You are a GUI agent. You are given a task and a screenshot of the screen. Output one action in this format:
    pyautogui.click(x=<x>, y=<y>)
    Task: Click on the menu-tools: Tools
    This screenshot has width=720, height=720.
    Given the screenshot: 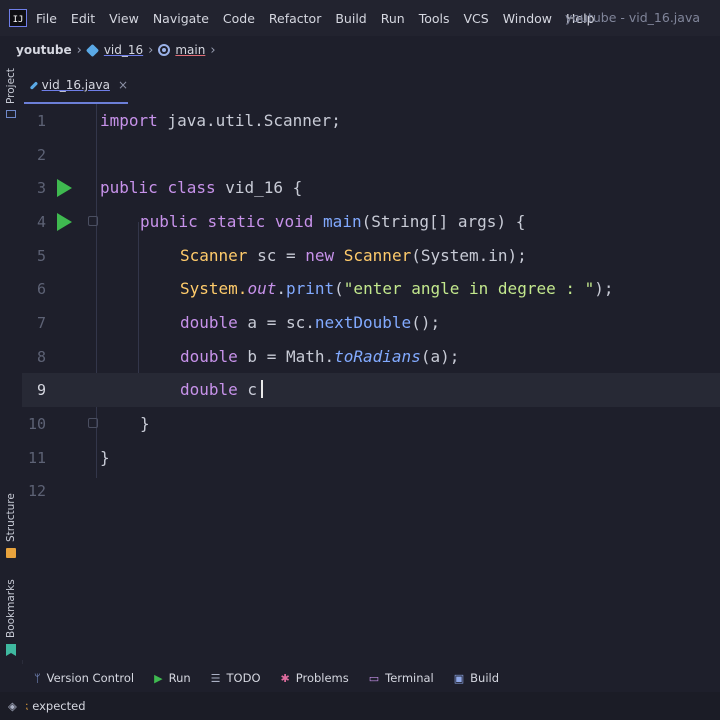 What is the action you would take?
    pyautogui.click(x=434, y=18)
    